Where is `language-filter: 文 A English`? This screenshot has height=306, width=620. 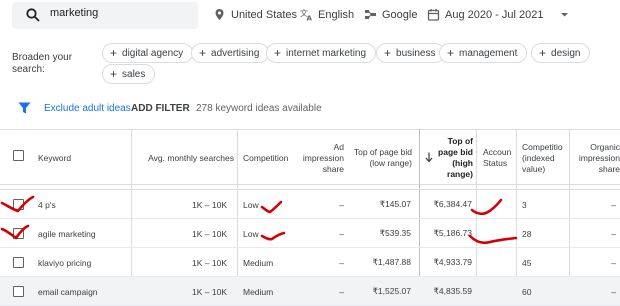 language-filter: 文 A English is located at coordinates (327, 14).